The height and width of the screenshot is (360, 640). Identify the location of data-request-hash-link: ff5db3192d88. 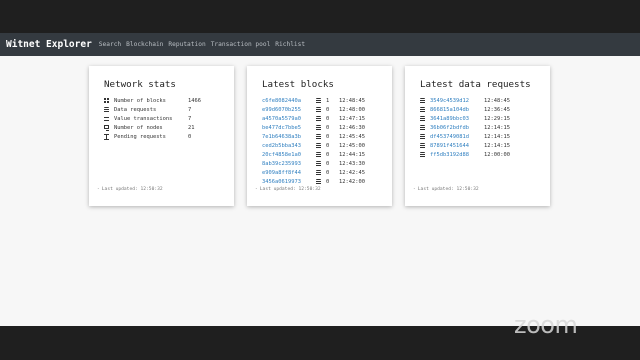
(457, 155).